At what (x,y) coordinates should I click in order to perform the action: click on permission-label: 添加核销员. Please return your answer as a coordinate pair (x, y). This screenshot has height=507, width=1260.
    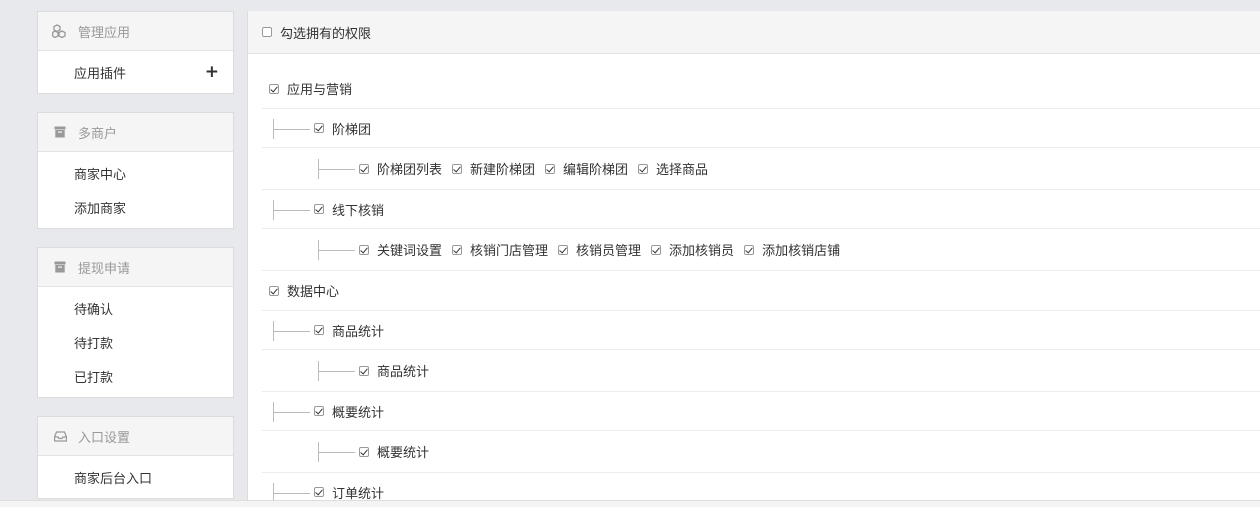
    Looking at the image, I should click on (702, 251).